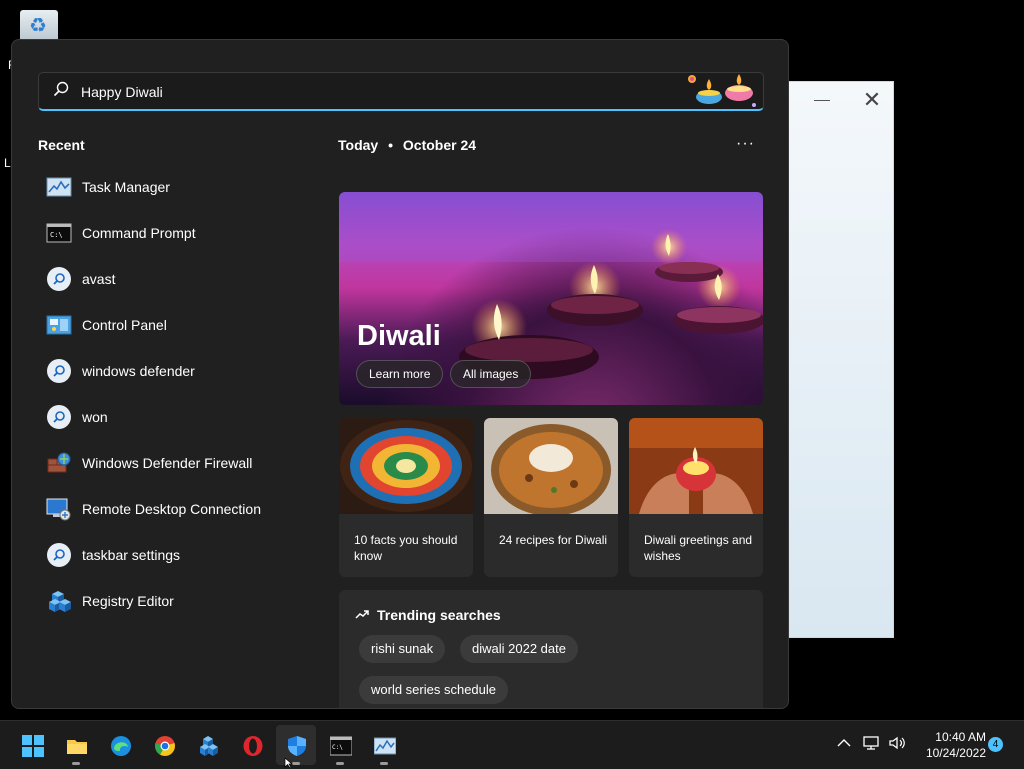 The height and width of the screenshot is (769, 1024). I want to click on card-diwali-greetings: Diwali greetings and wishes, so click(696, 497).